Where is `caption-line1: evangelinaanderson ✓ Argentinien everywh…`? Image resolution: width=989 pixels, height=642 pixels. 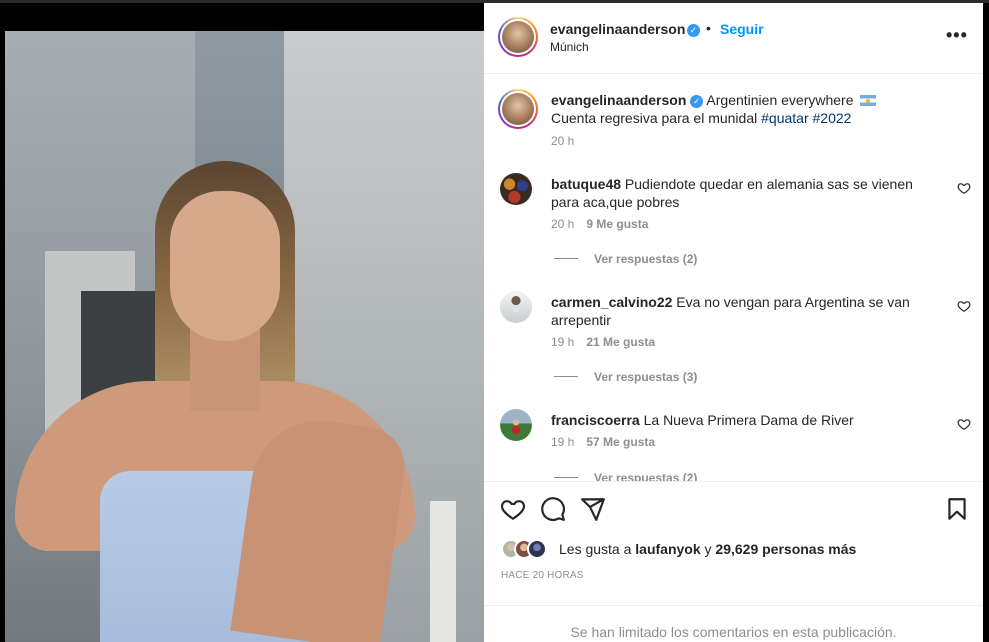
caption-line1: evangelinaanderson ✓ Argentinien everywh… is located at coordinates (714, 100).